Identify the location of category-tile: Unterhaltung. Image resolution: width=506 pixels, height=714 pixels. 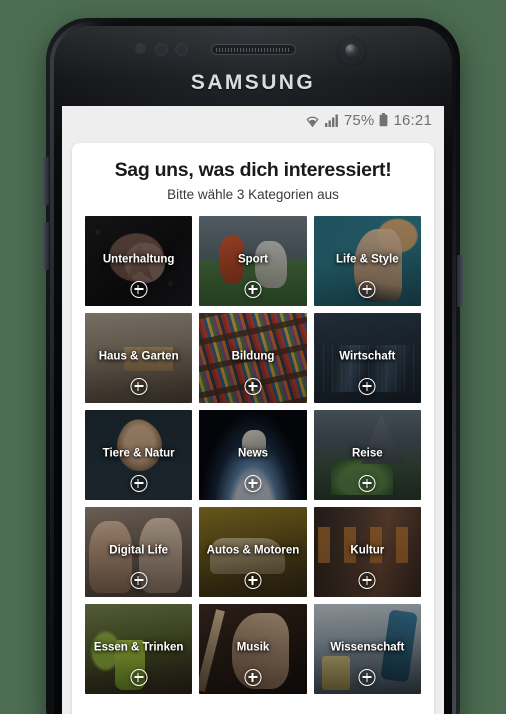
(139, 261).